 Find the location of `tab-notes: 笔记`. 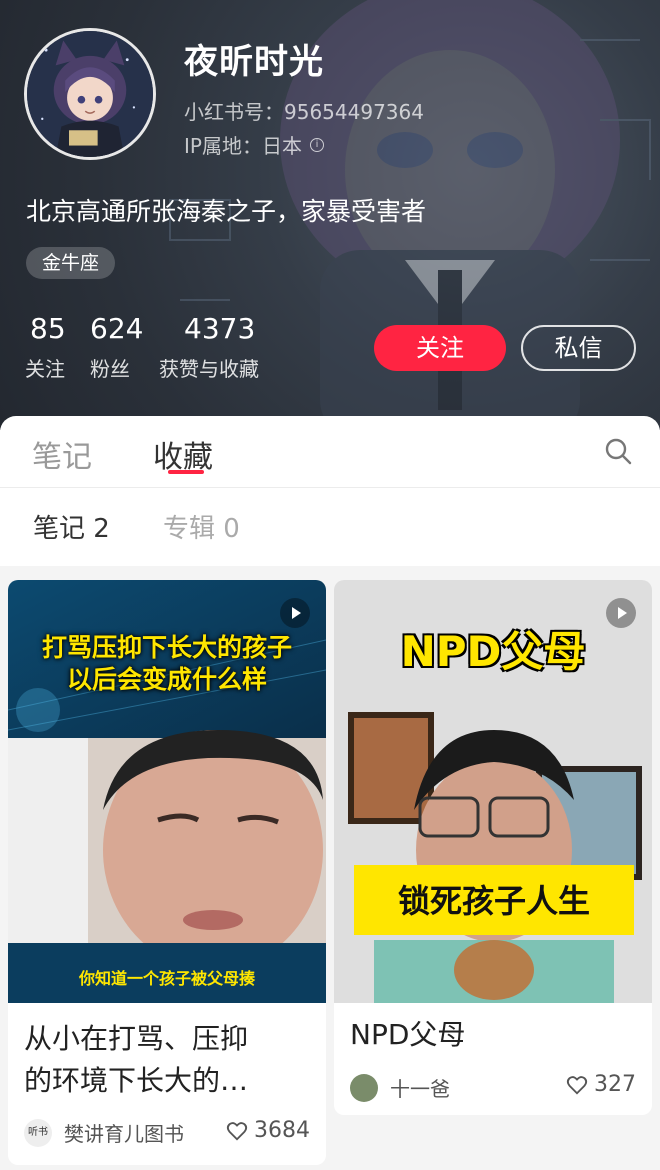

tab-notes: 笔记 is located at coordinates (62, 454).